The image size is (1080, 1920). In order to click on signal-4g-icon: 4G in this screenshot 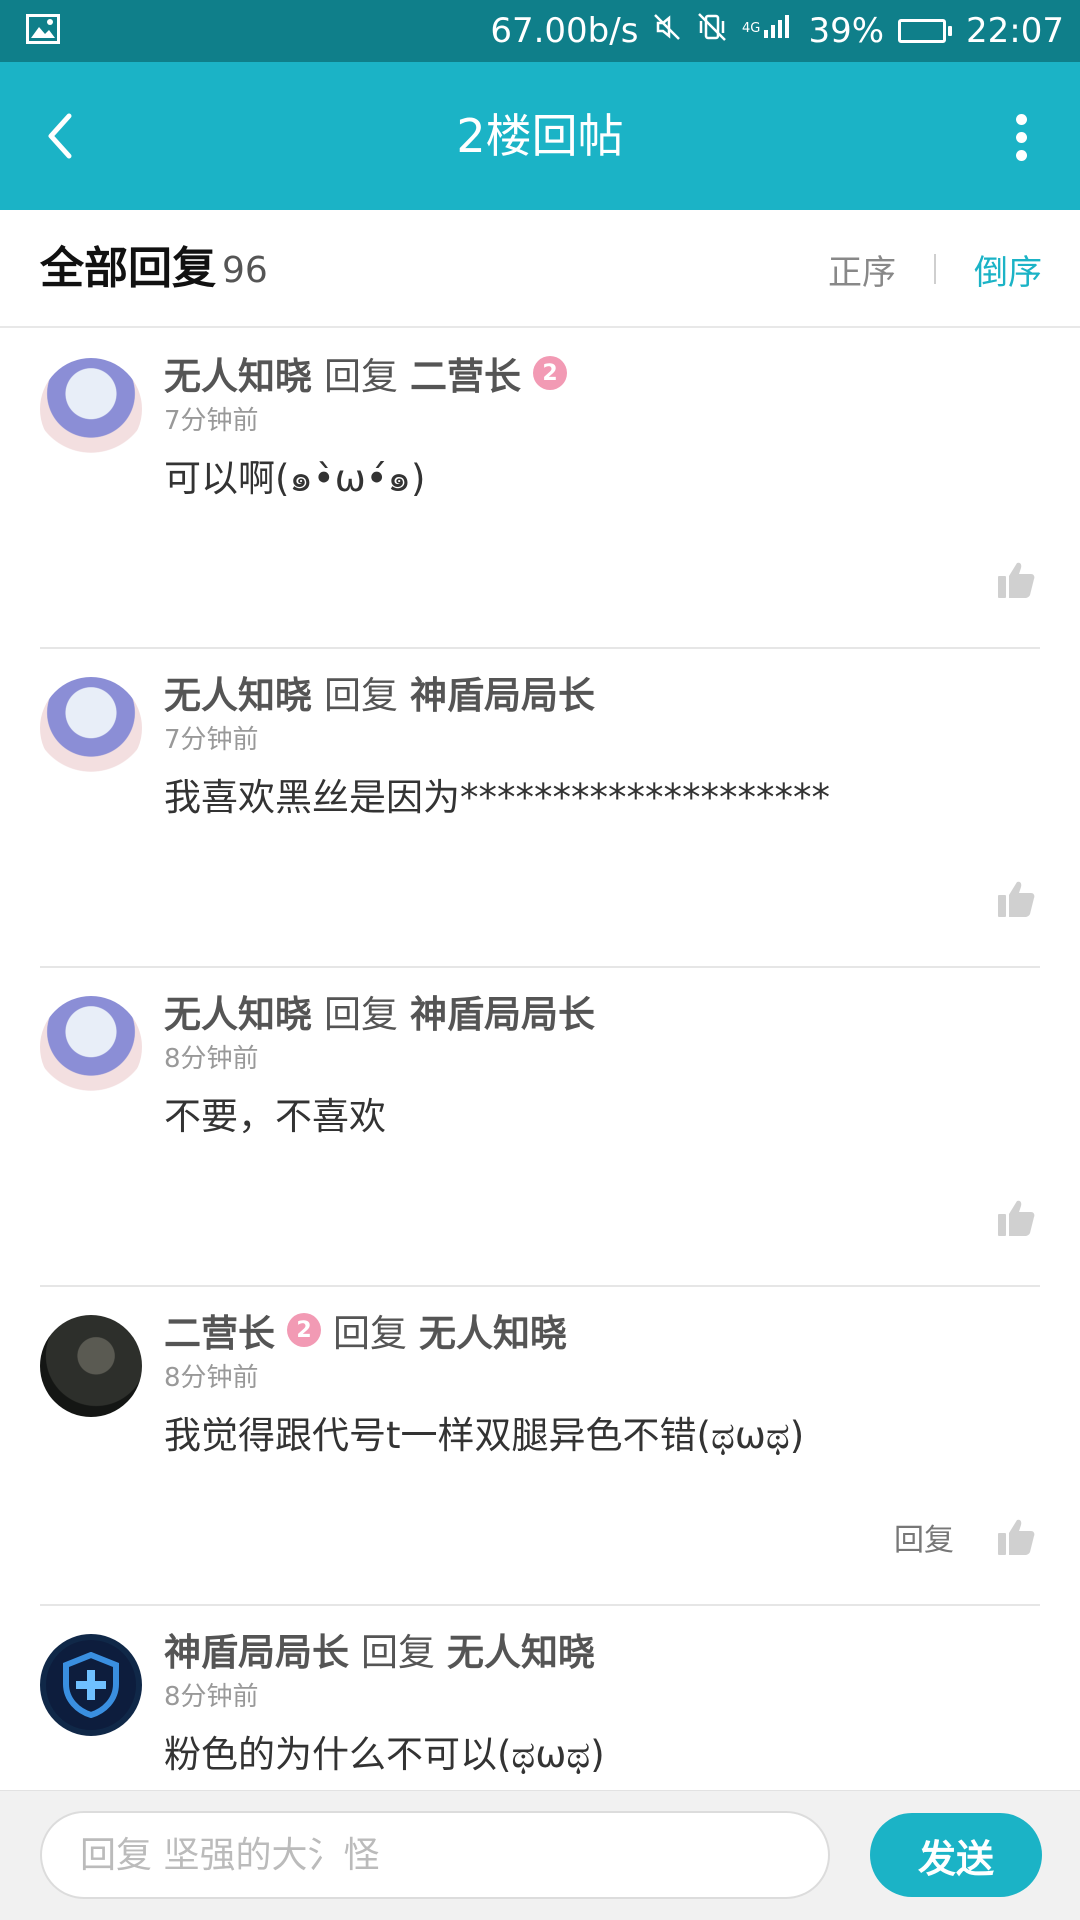, I will do `click(768, 31)`.